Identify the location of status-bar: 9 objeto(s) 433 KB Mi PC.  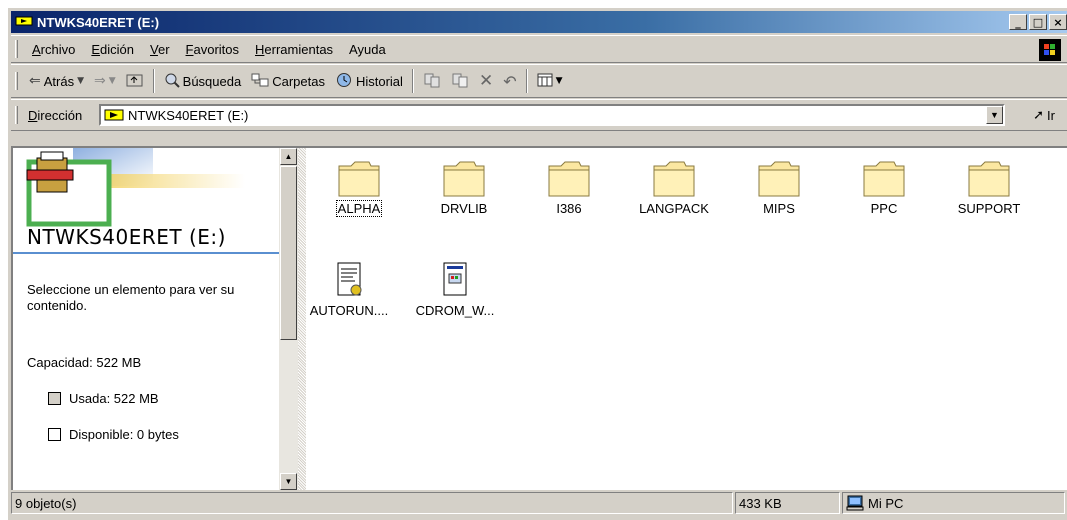
(539, 503).